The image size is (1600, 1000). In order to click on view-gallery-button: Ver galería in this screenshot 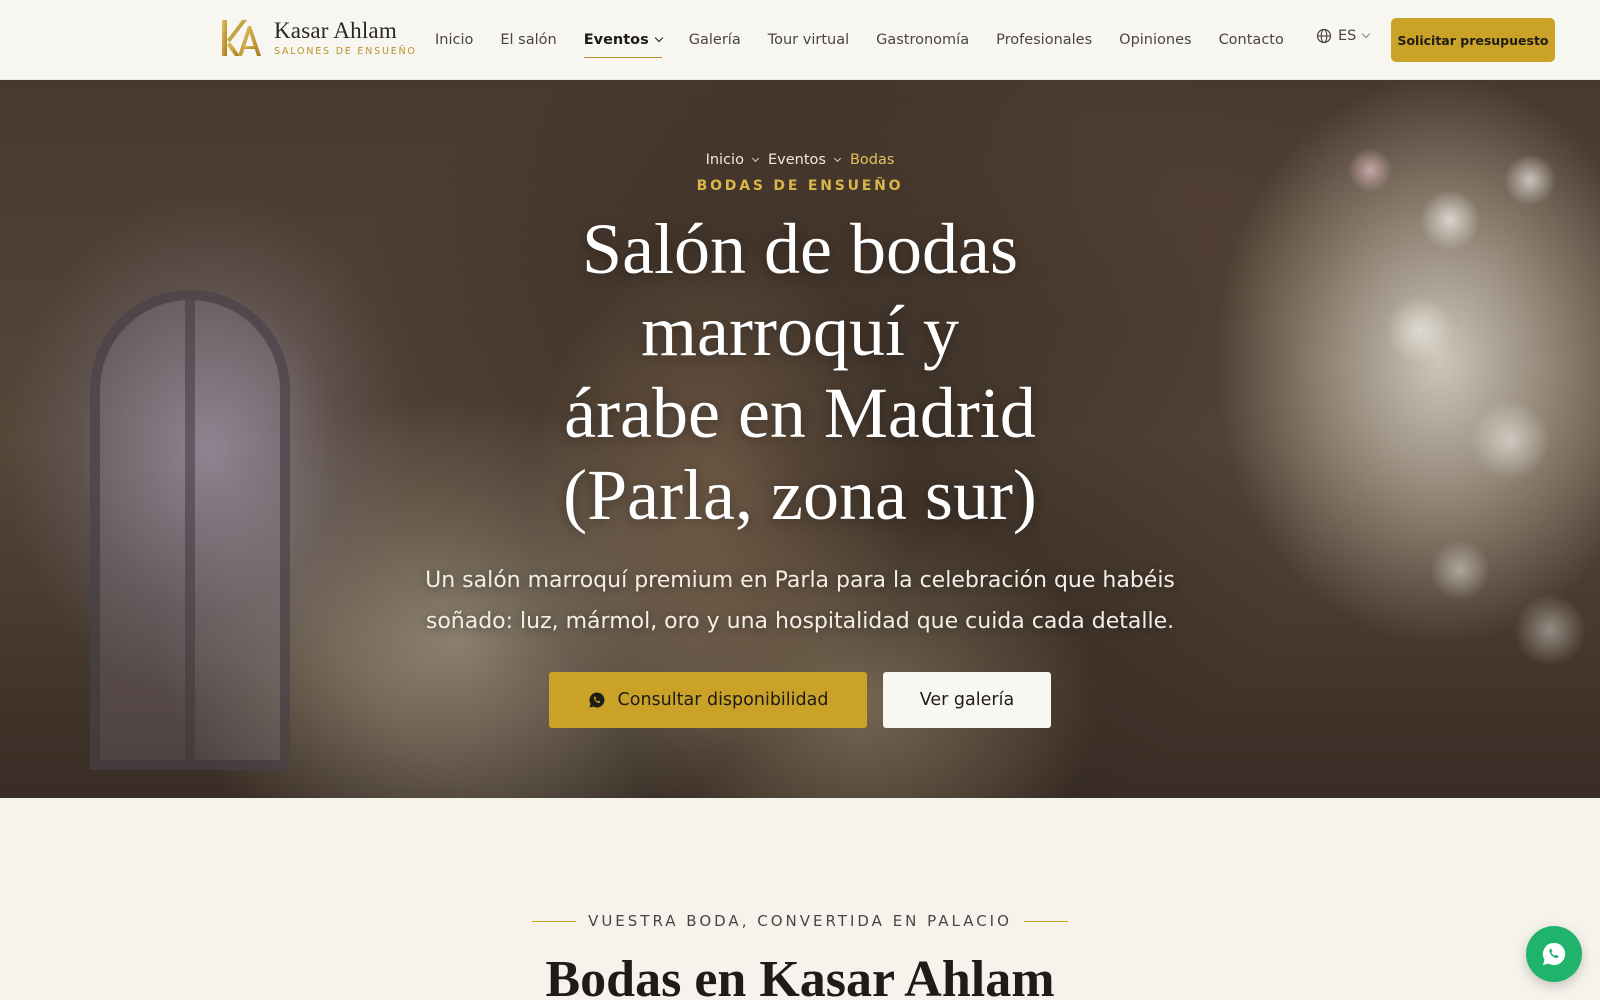, I will do `click(967, 700)`.